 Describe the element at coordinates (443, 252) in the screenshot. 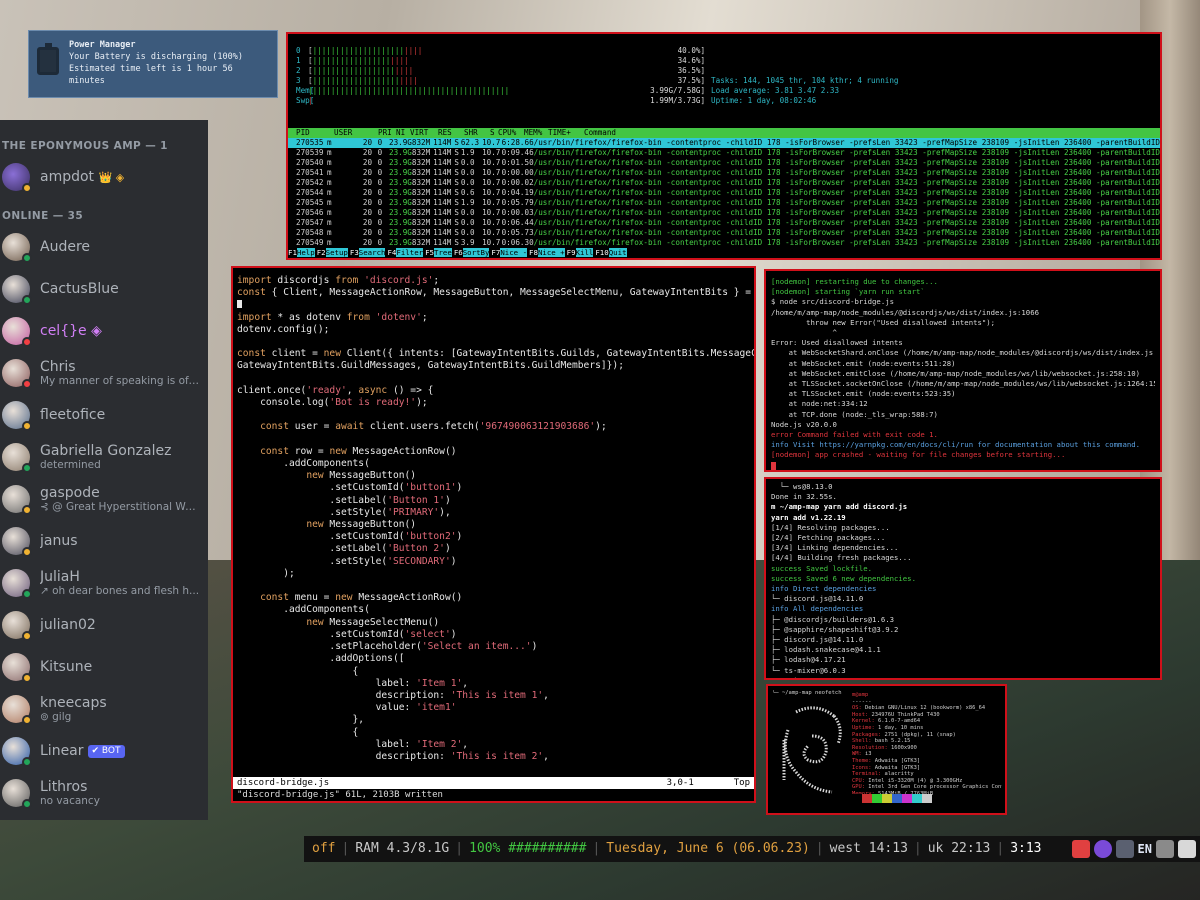

I see `function-key-label: Tree` at that location.